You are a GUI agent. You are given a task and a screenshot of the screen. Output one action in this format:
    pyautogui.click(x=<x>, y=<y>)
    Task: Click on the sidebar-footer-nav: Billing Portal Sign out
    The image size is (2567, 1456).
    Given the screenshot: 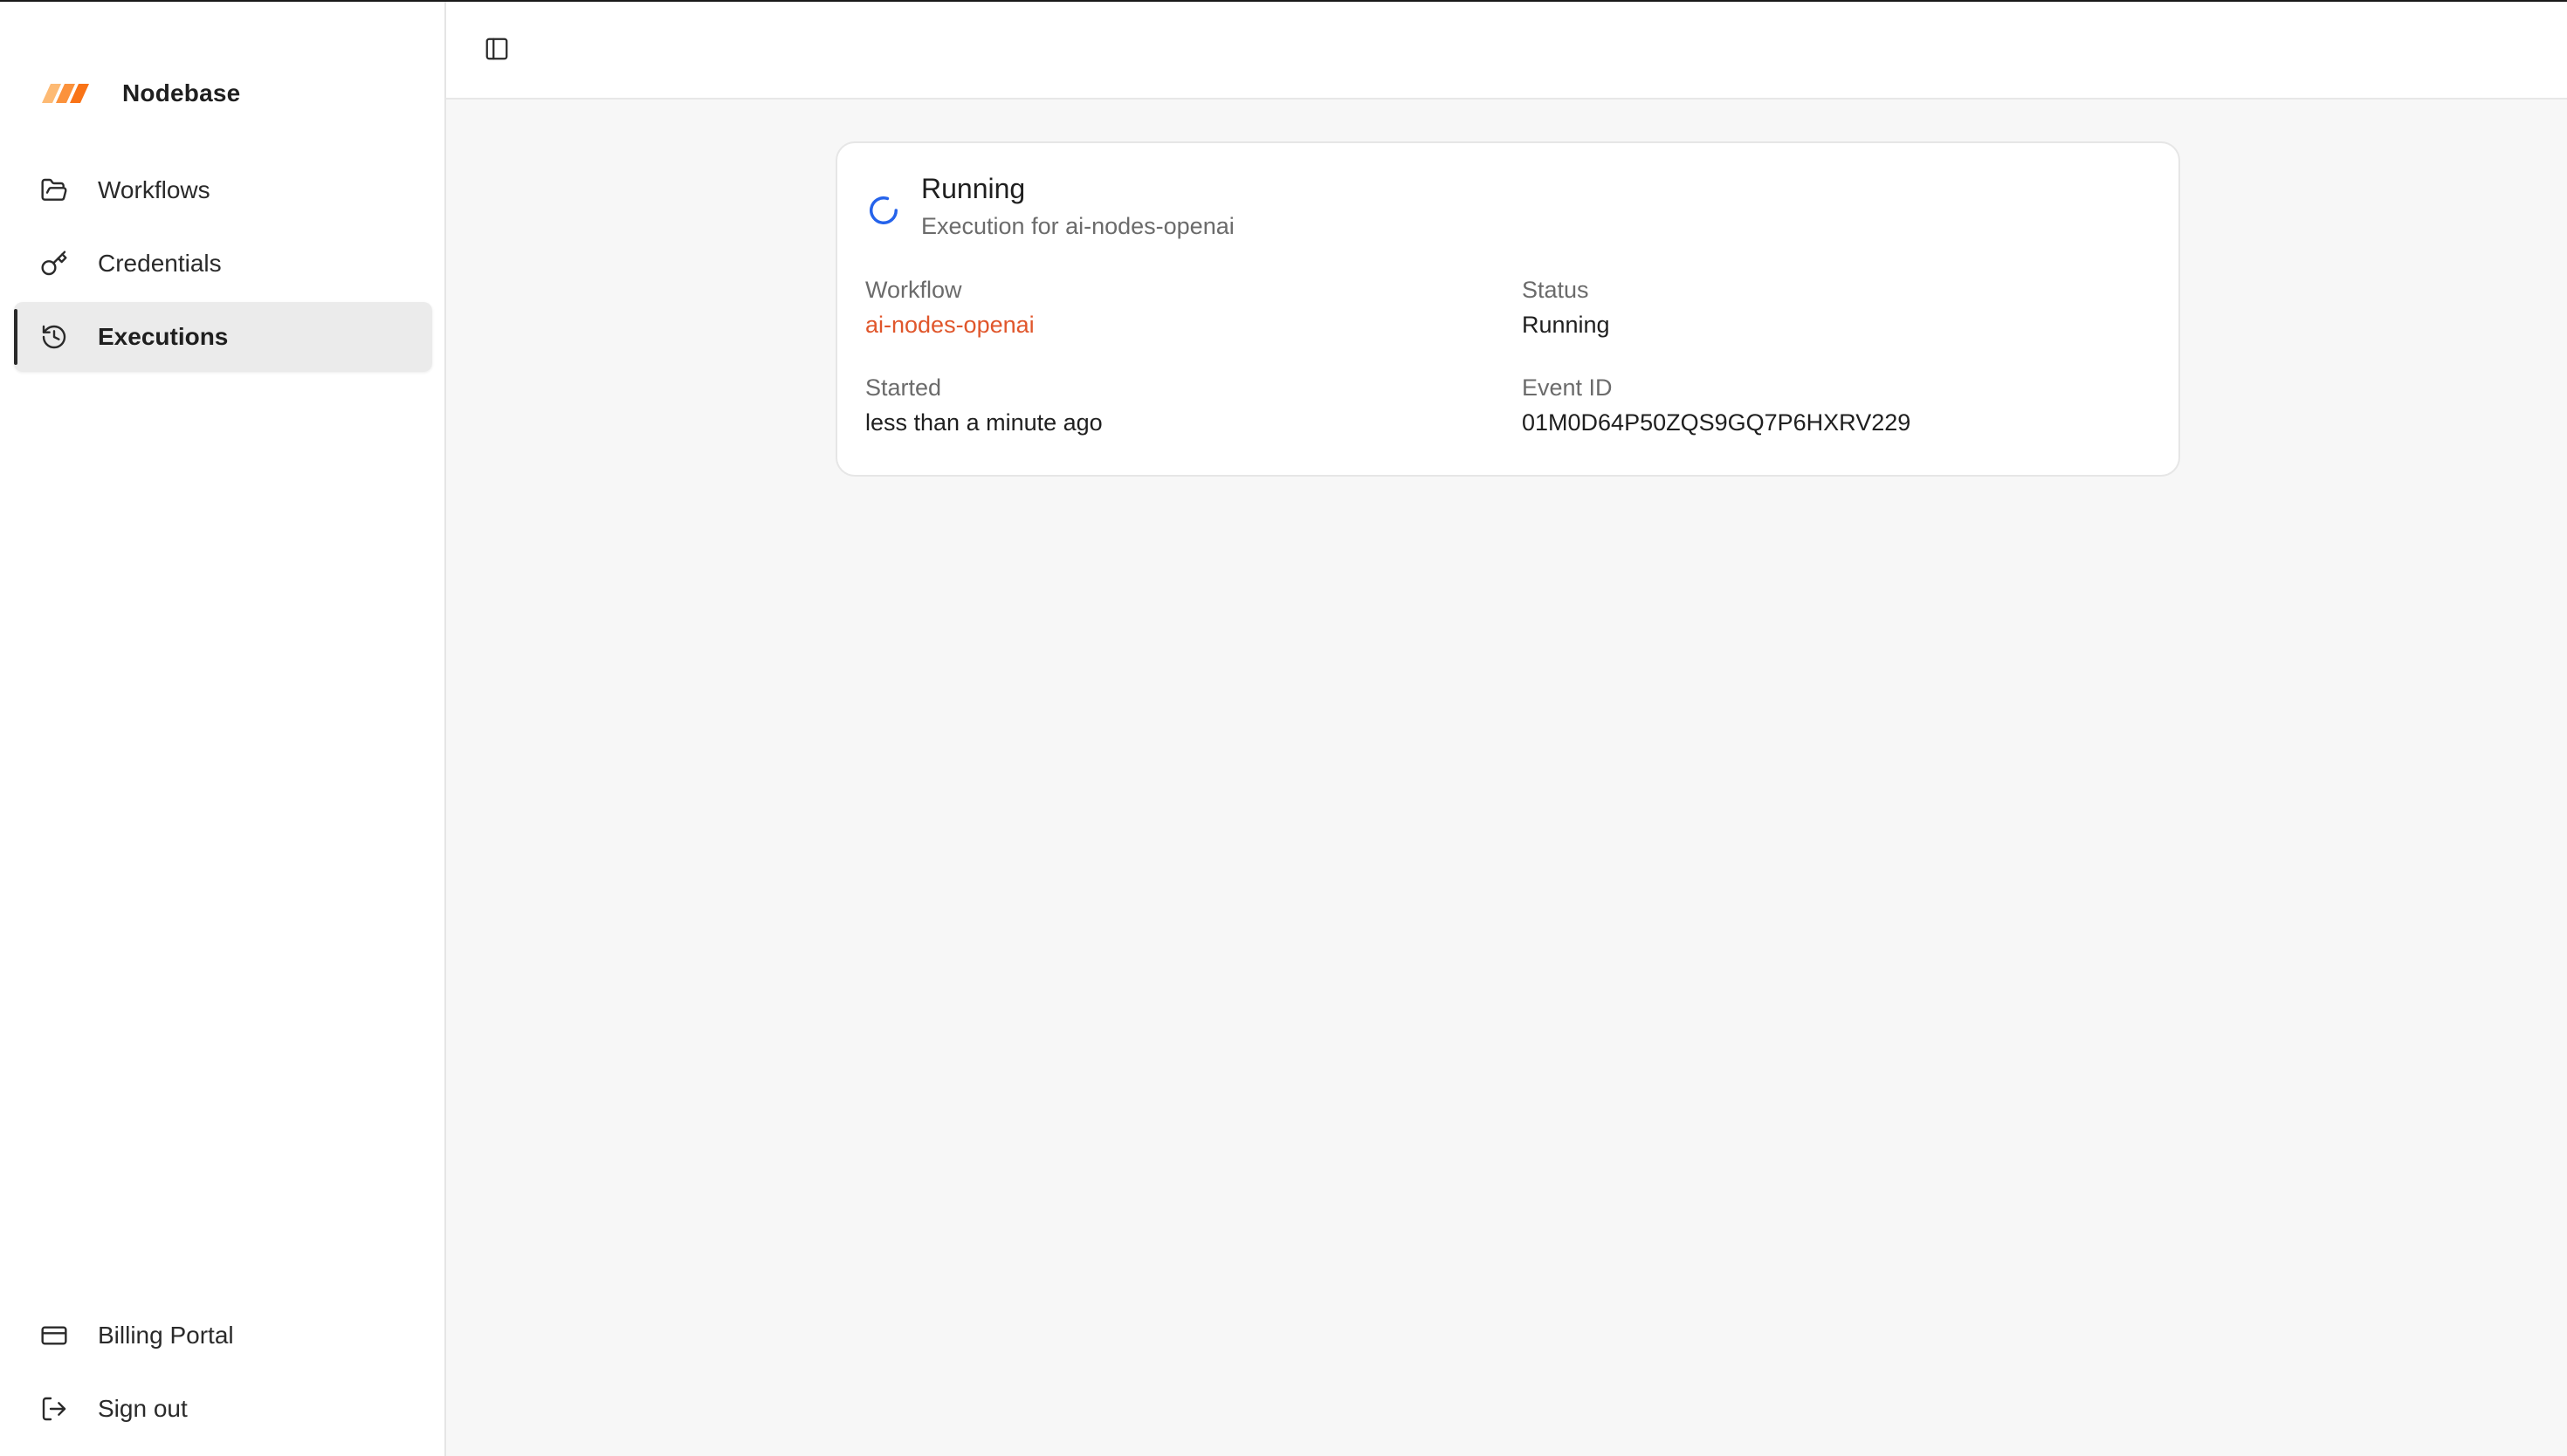 What is the action you would take?
    pyautogui.click(x=223, y=1374)
    